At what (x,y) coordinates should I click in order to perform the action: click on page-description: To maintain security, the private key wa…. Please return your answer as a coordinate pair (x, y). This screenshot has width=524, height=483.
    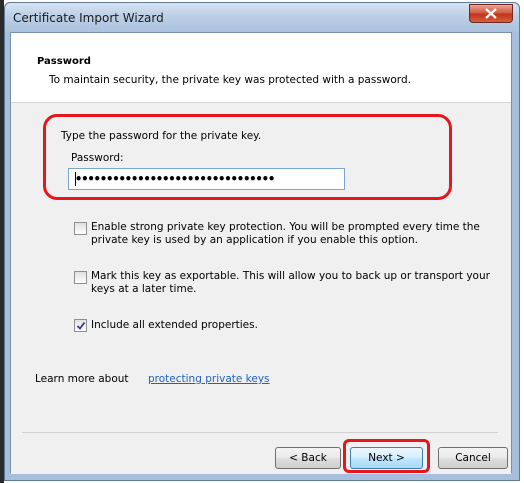
    Looking at the image, I should click on (230, 80).